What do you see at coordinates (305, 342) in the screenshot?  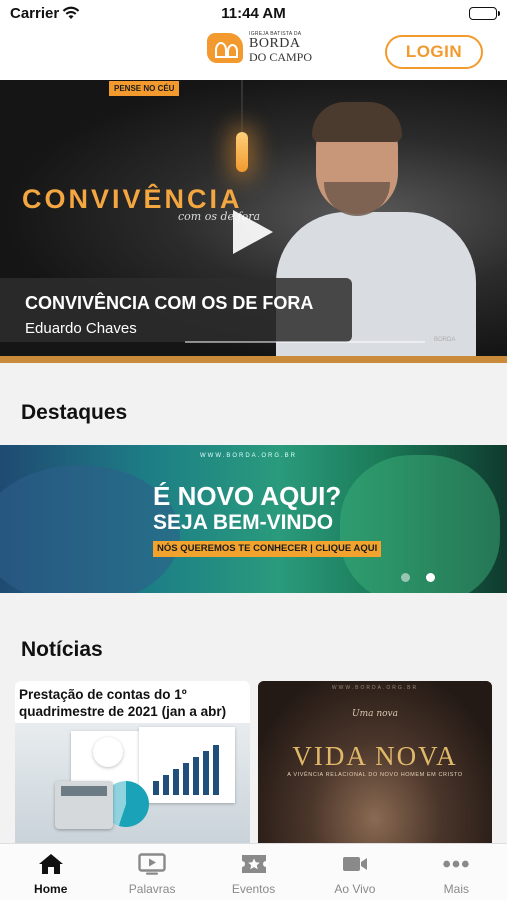 I see `video-scrub-track` at bounding box center [305, 342].